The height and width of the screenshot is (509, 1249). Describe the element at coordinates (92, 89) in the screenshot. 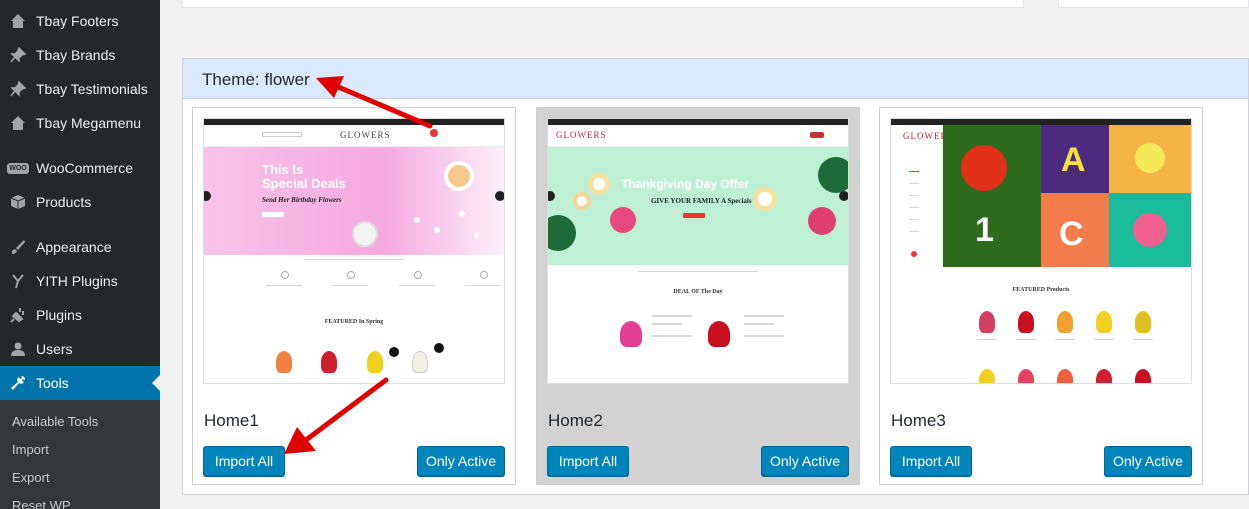

I see `sidebar-item-label: Tbay Testimonials` at that location.